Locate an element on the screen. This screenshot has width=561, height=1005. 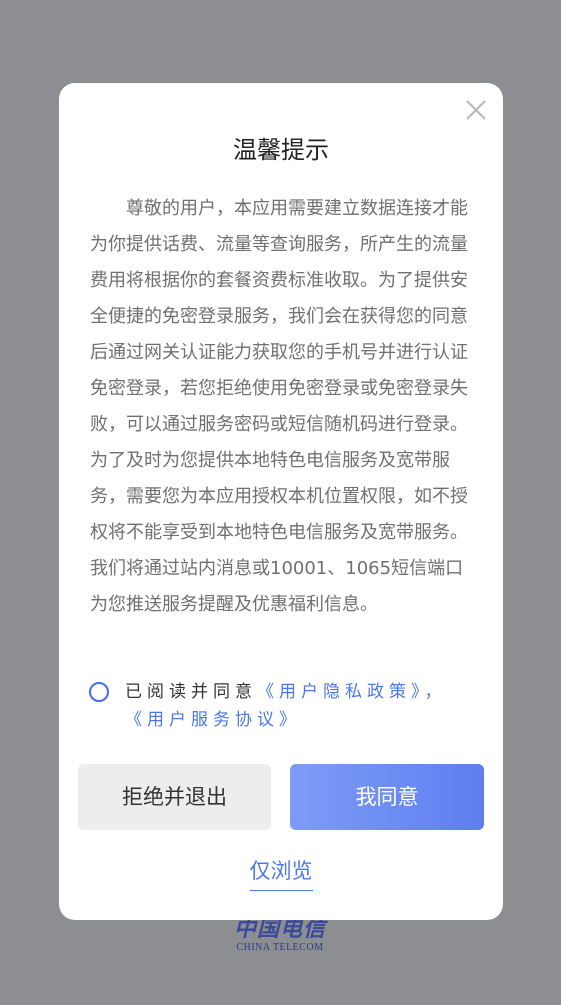
dialog-title: 温馨提示 is located at coordinates (281, 150).